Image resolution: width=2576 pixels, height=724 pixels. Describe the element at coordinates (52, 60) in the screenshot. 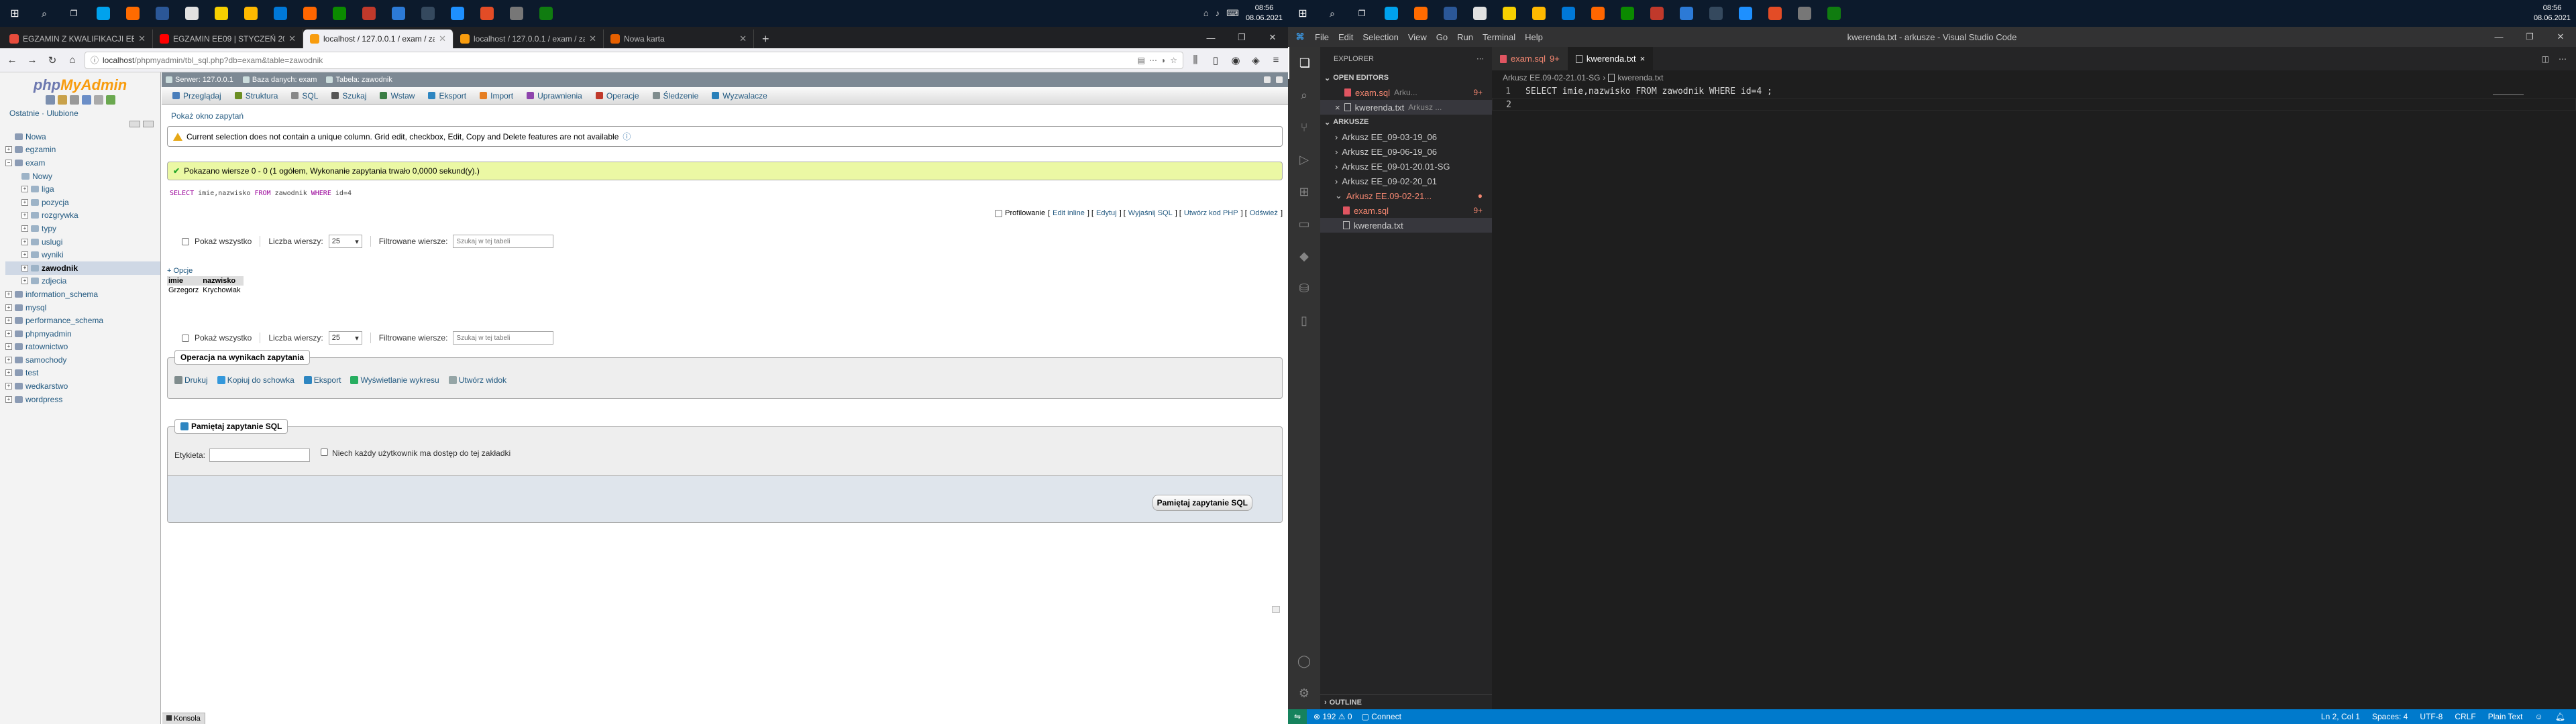

I see `reload-icon: ↻` at that location.